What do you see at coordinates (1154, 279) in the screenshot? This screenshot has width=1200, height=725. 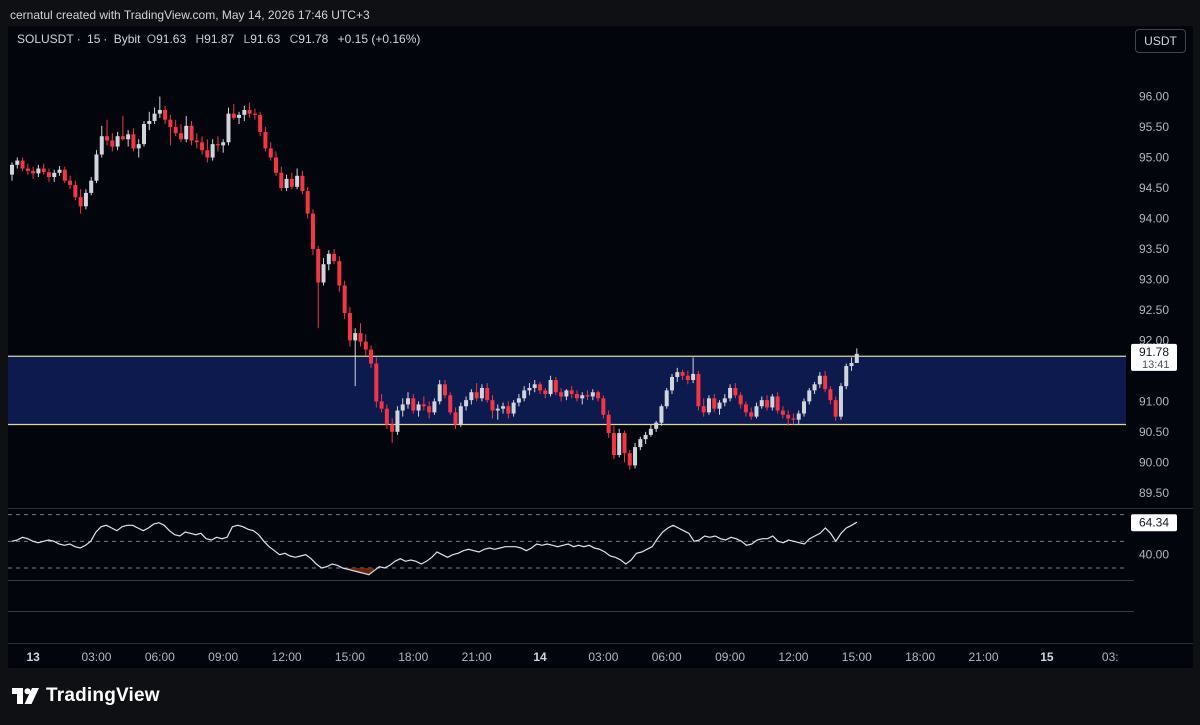 I see `price-tick-label: 93.00` at bounding box center [1154, 279].